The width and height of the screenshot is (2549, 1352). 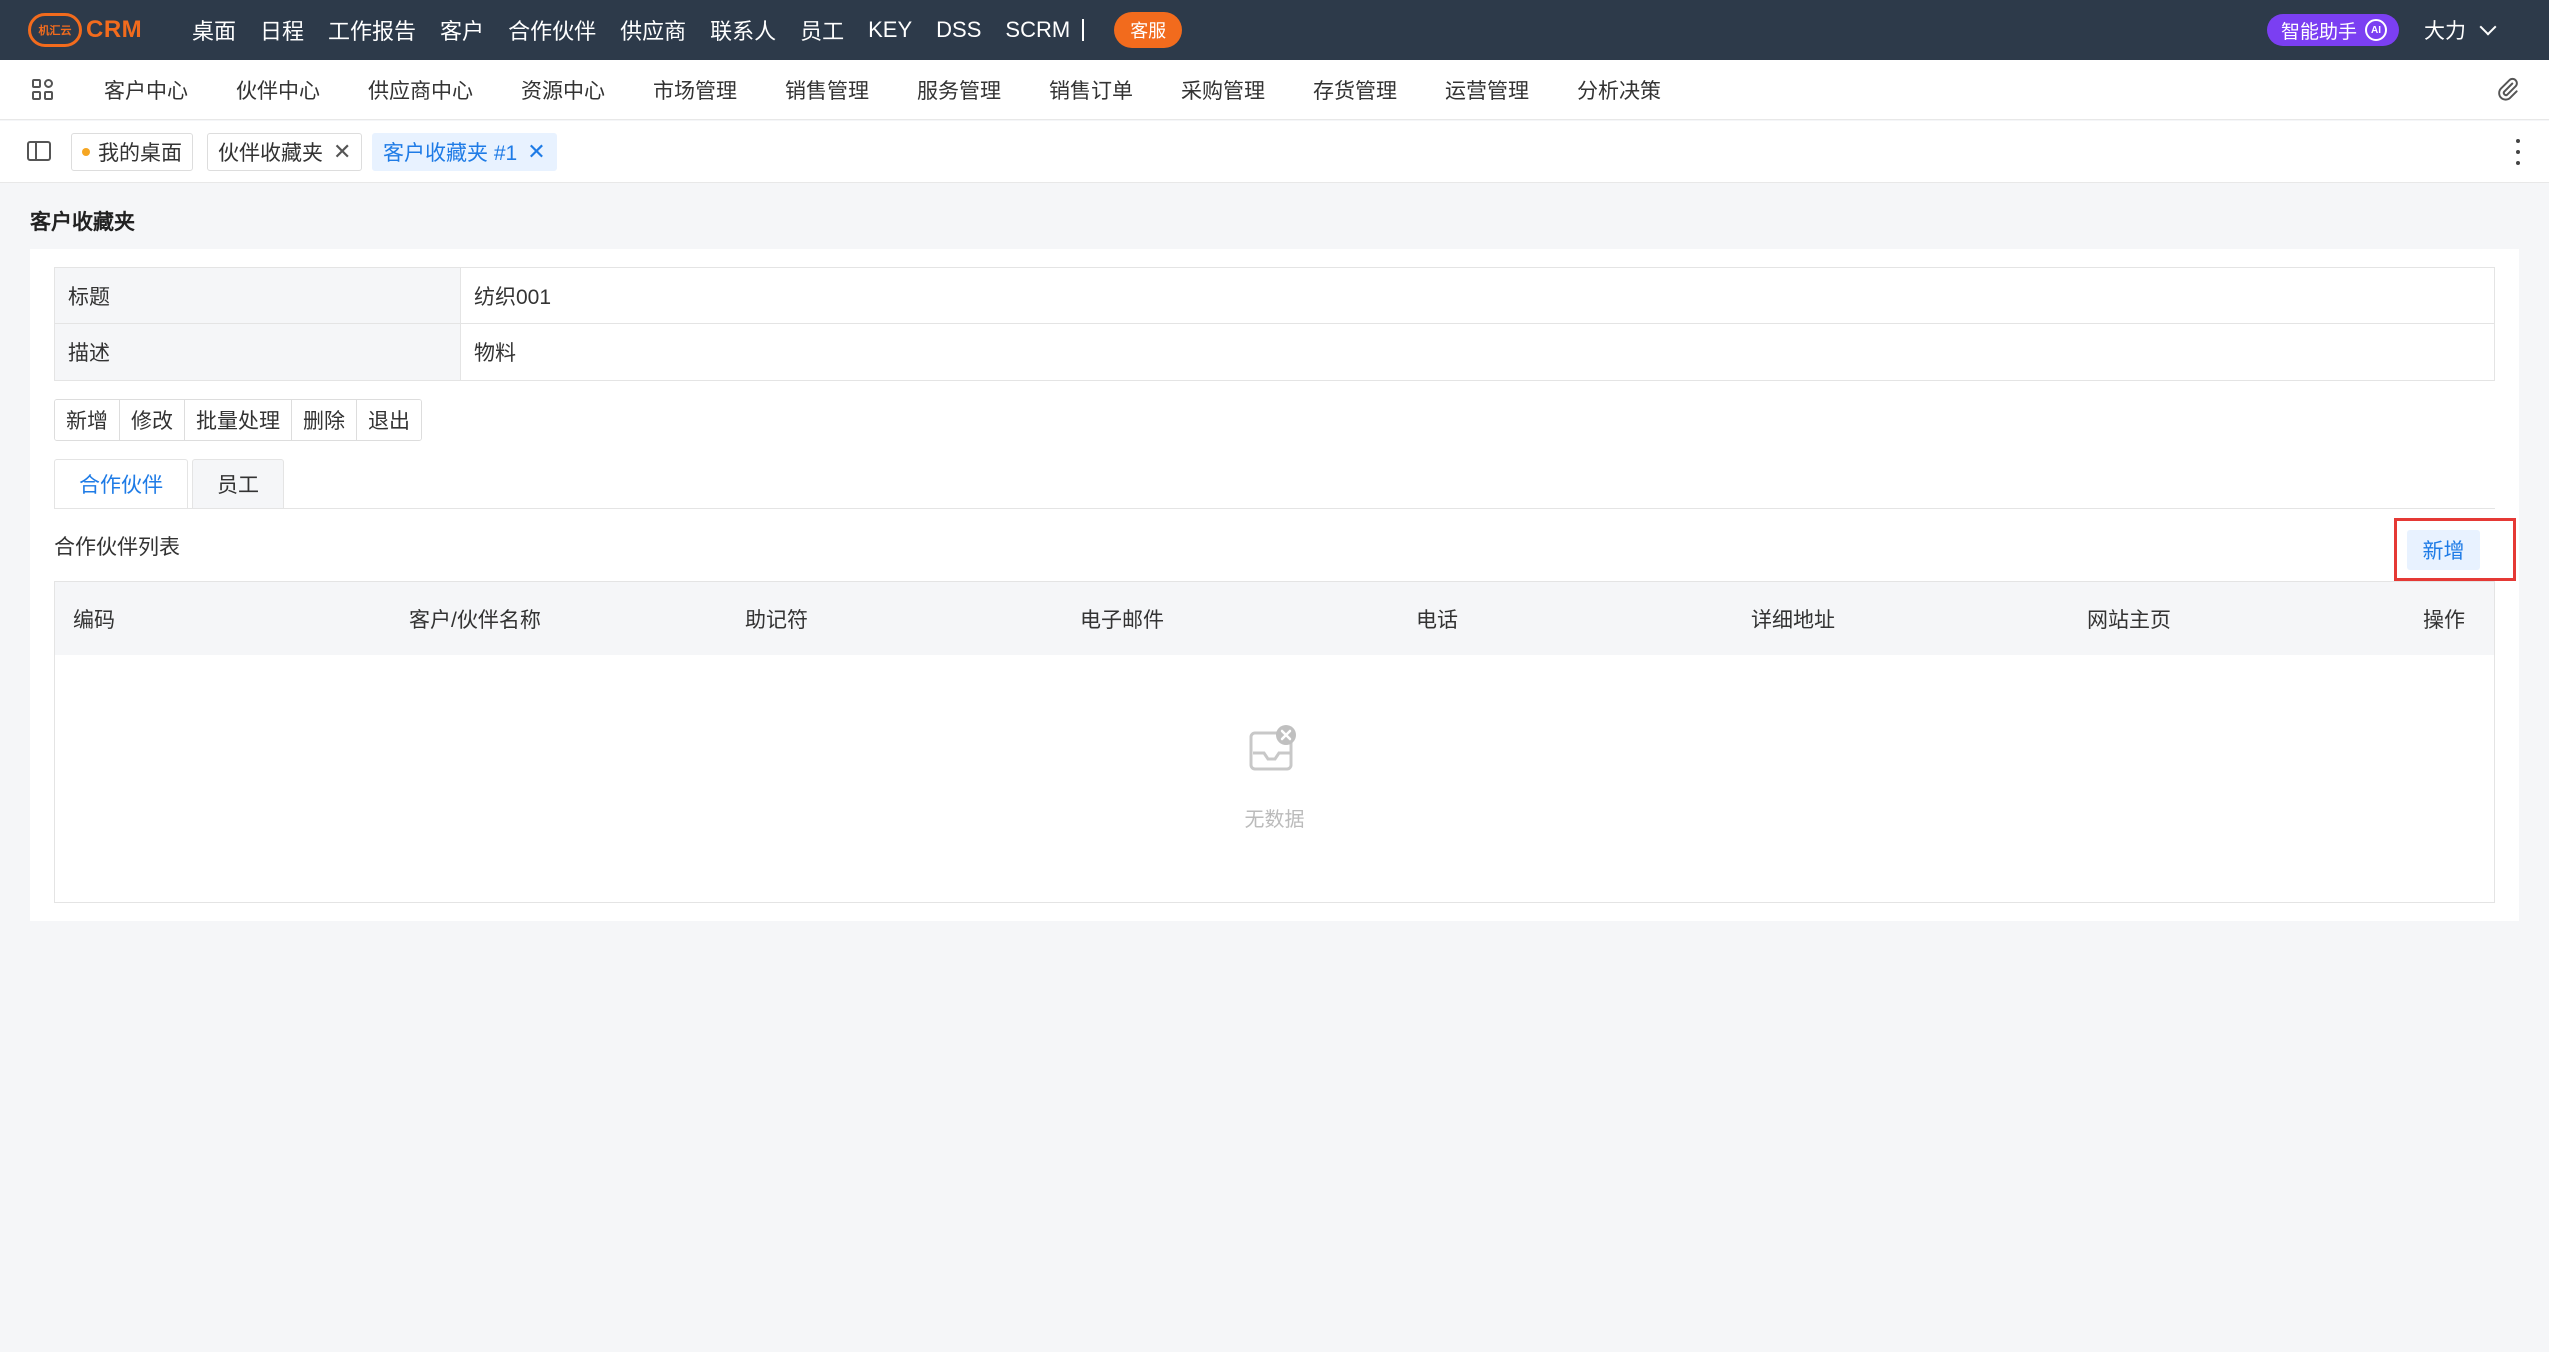 I want to click on tab-label: 客户收藏夹 #1, so click(x=450, y=153).